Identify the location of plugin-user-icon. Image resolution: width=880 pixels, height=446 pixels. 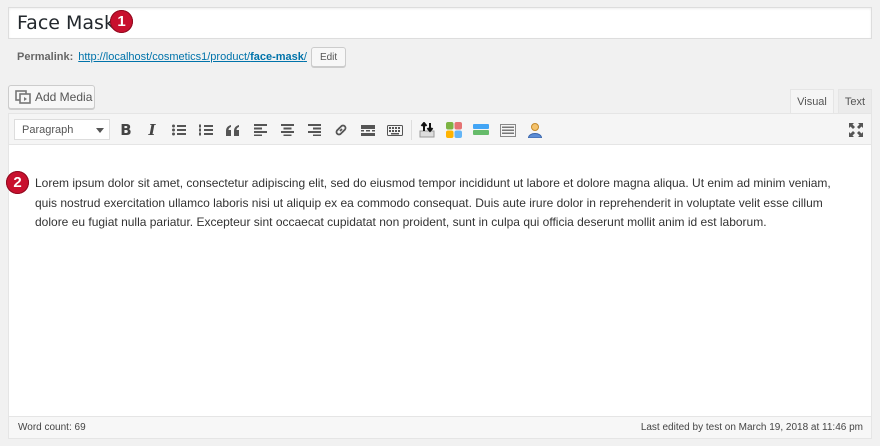
(535, 130).